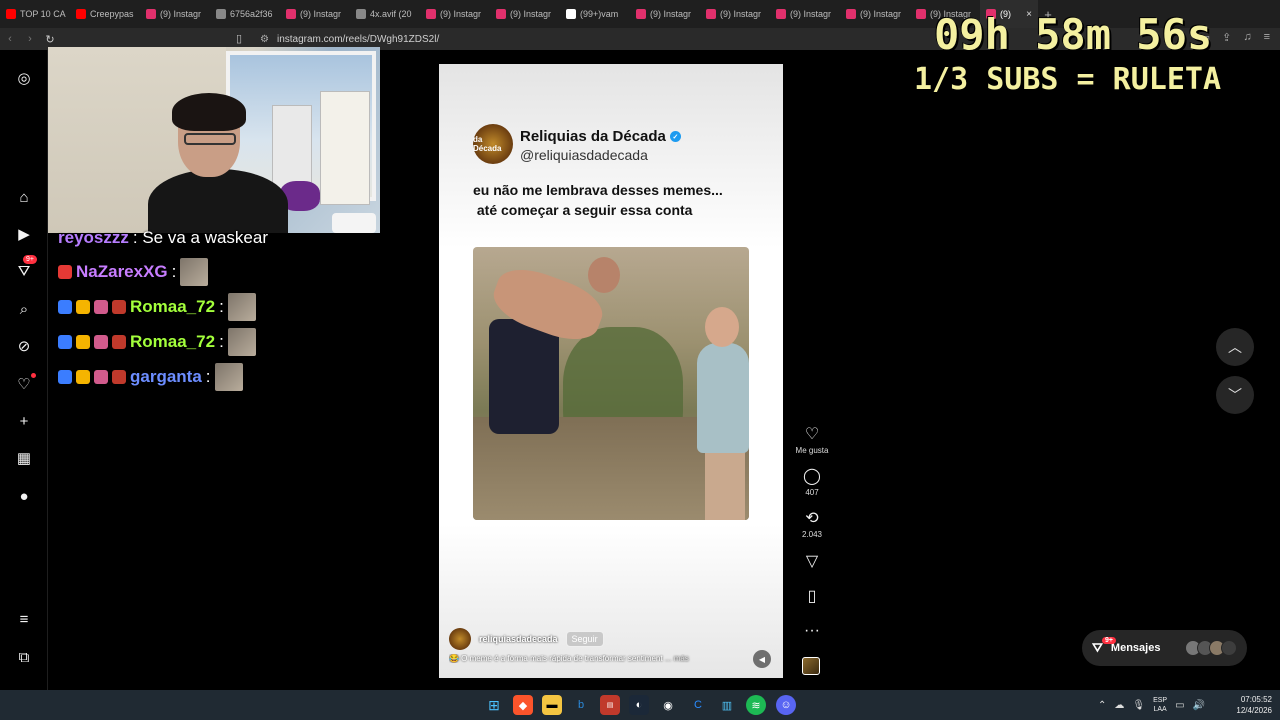 This screenshot has width=1280, height=720. I want to click on microphone-icon: 🎙, so click(1138, 705).